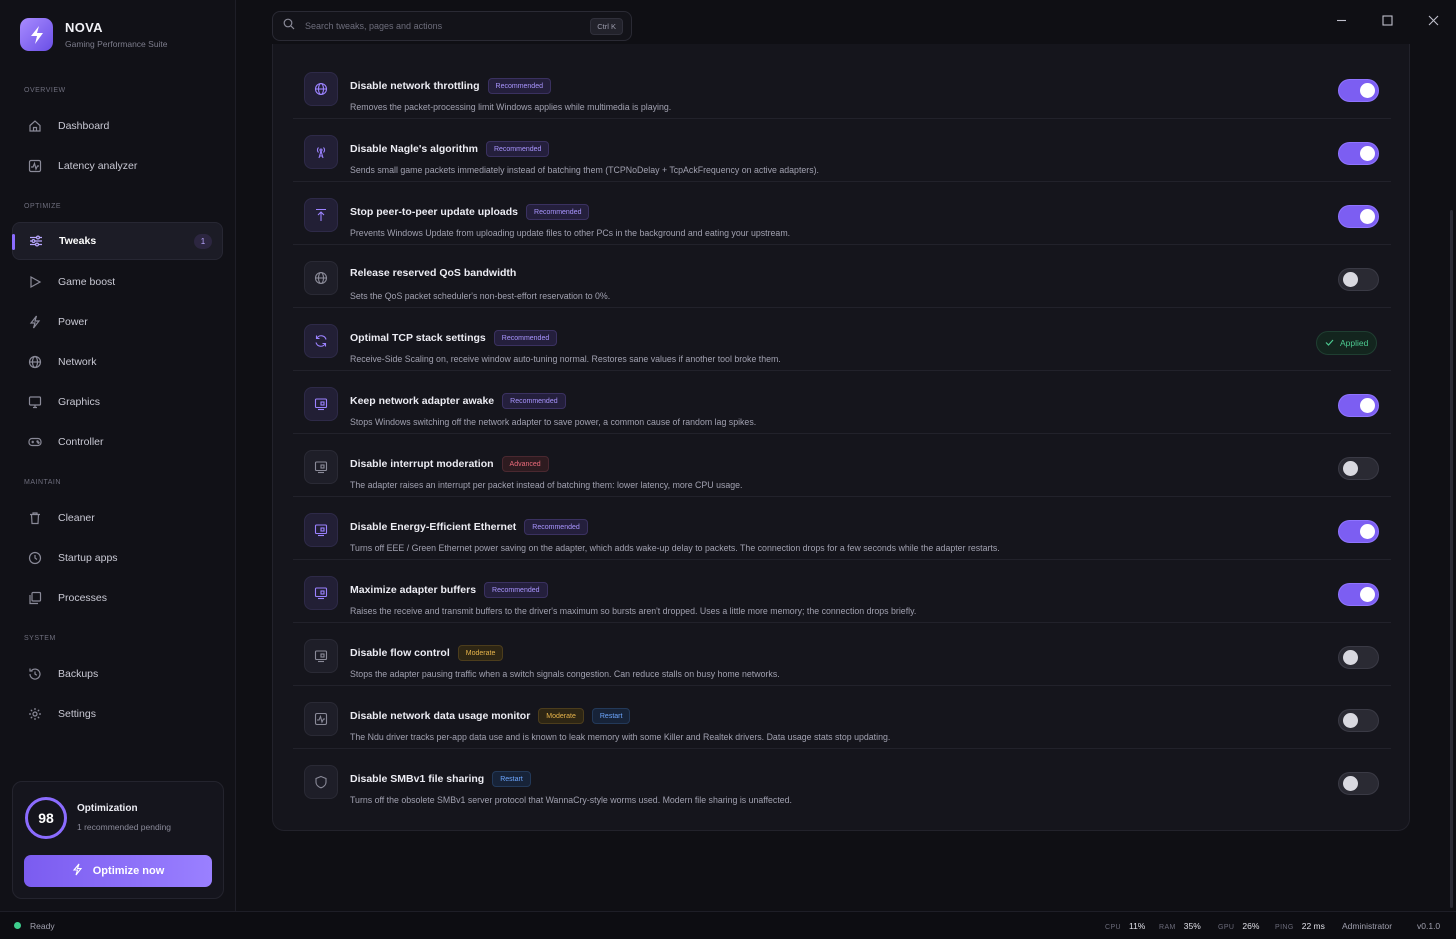 The width and height of the screenshot is (1456, 939). What do you see at coordinates (116, 44) in the screenshot?
I see `app-subtitle: Gaming Performance Suite` at bounding box center [116, 44].